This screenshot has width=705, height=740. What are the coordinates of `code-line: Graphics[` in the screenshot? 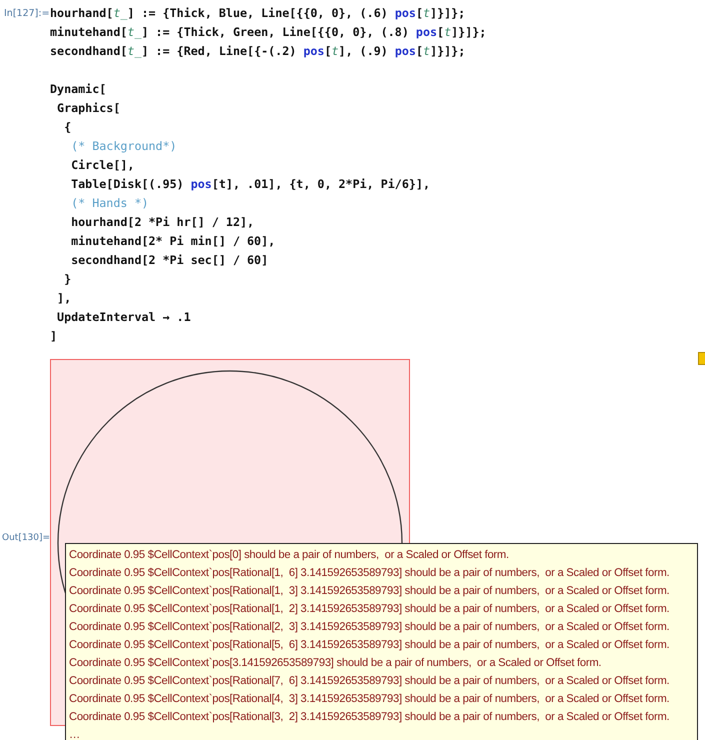 It's located at (89, 108).